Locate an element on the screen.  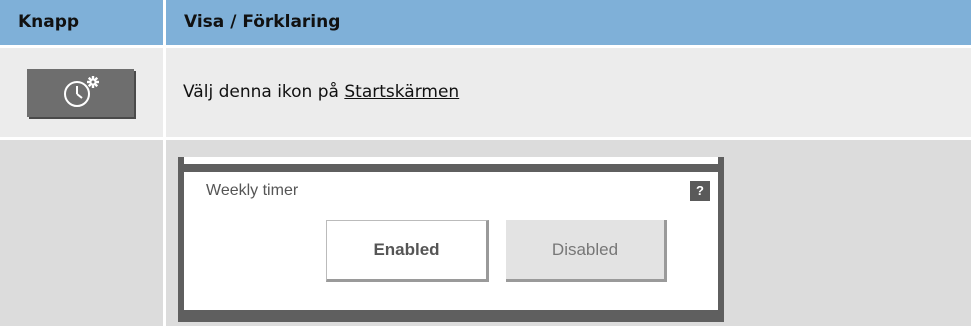
row1-button-cell is located at coordinates (81, 92).